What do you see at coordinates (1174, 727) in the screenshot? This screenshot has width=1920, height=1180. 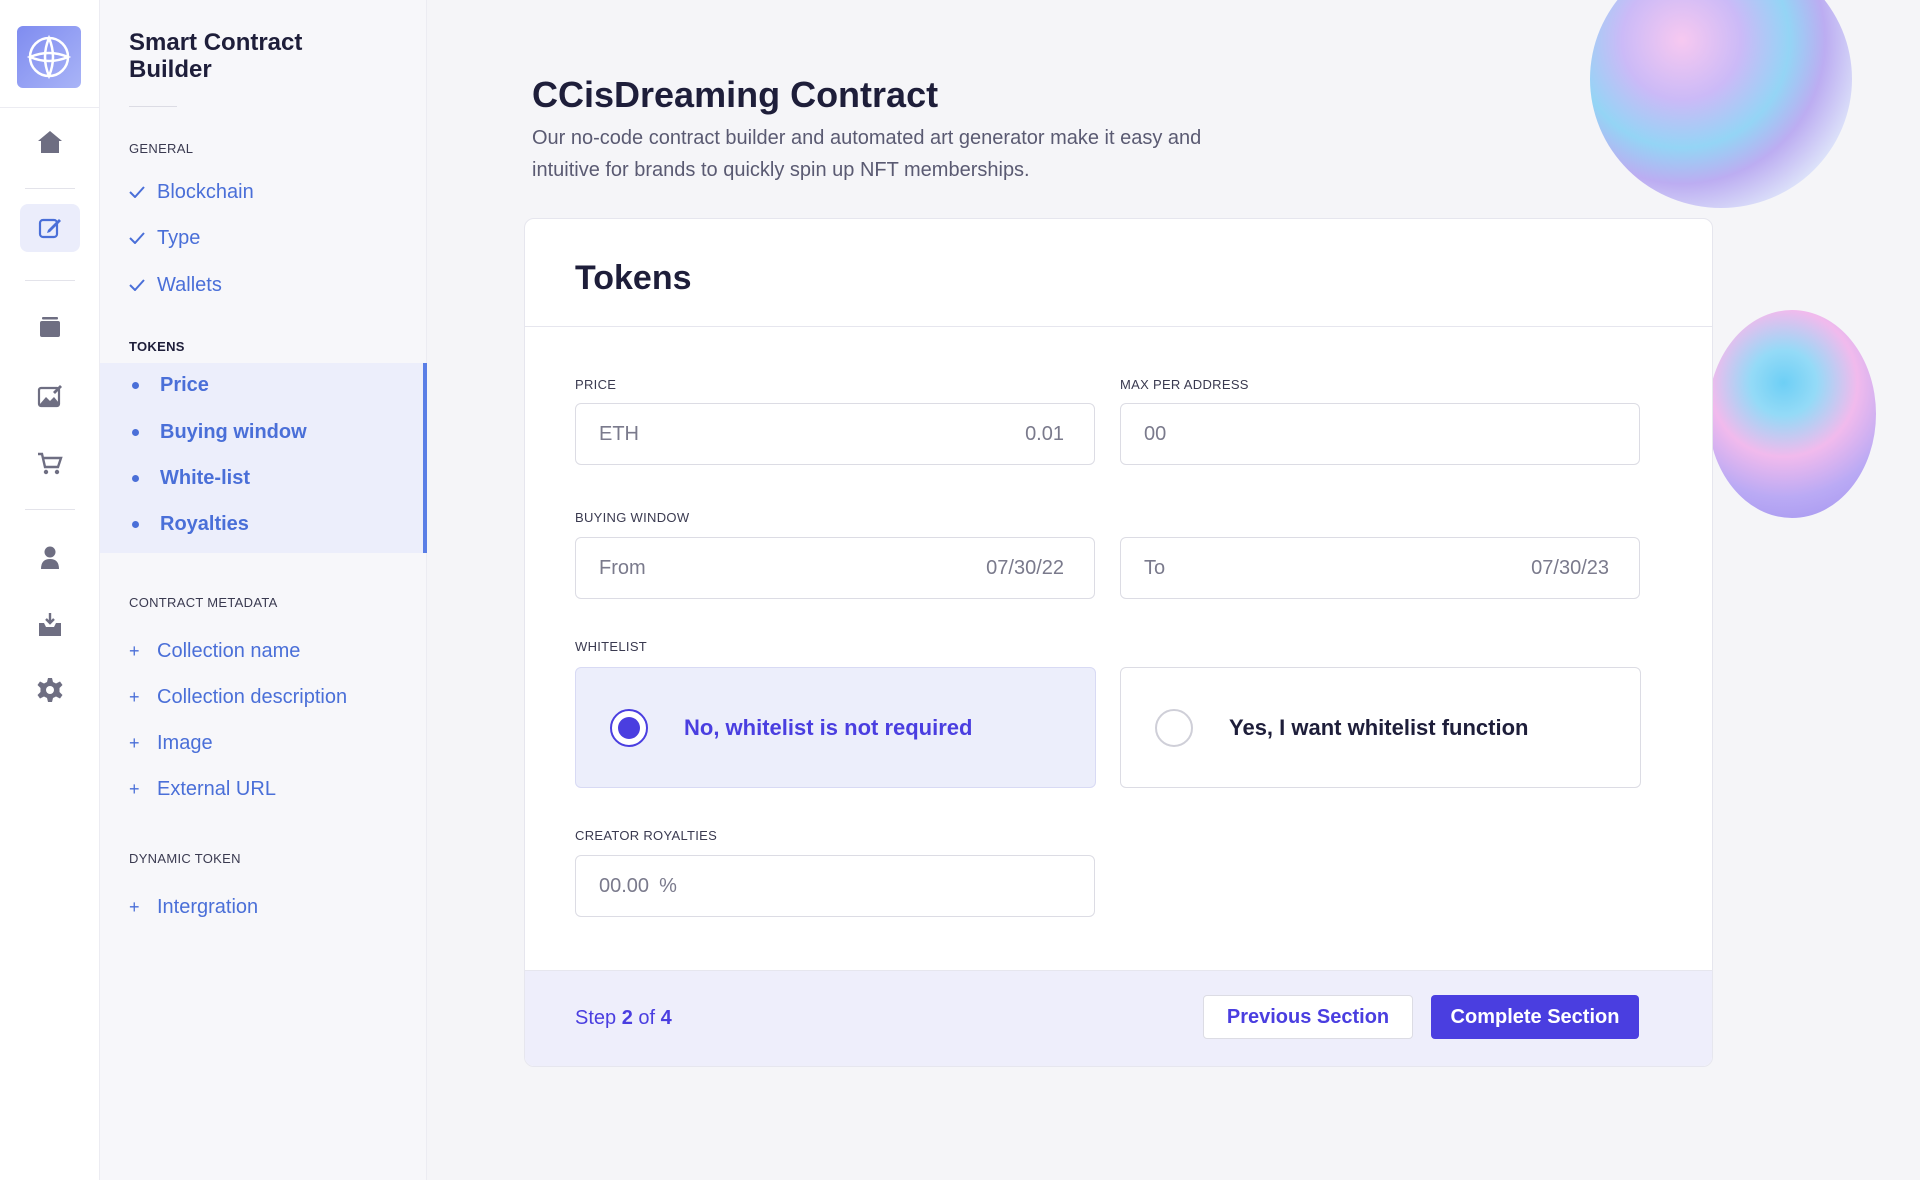 I see `radio-unselected-icon` at bounding box center [1174, 727].